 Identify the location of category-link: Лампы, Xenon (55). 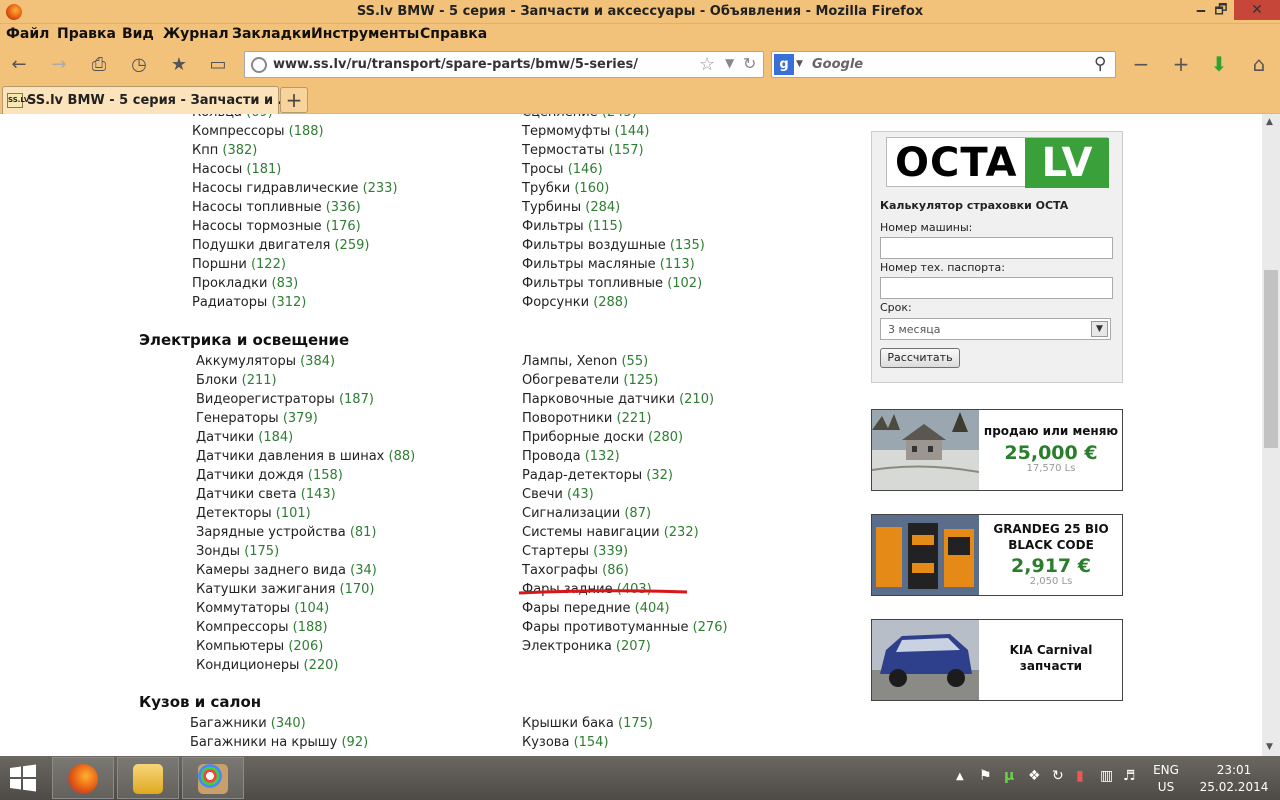
(585, 361).